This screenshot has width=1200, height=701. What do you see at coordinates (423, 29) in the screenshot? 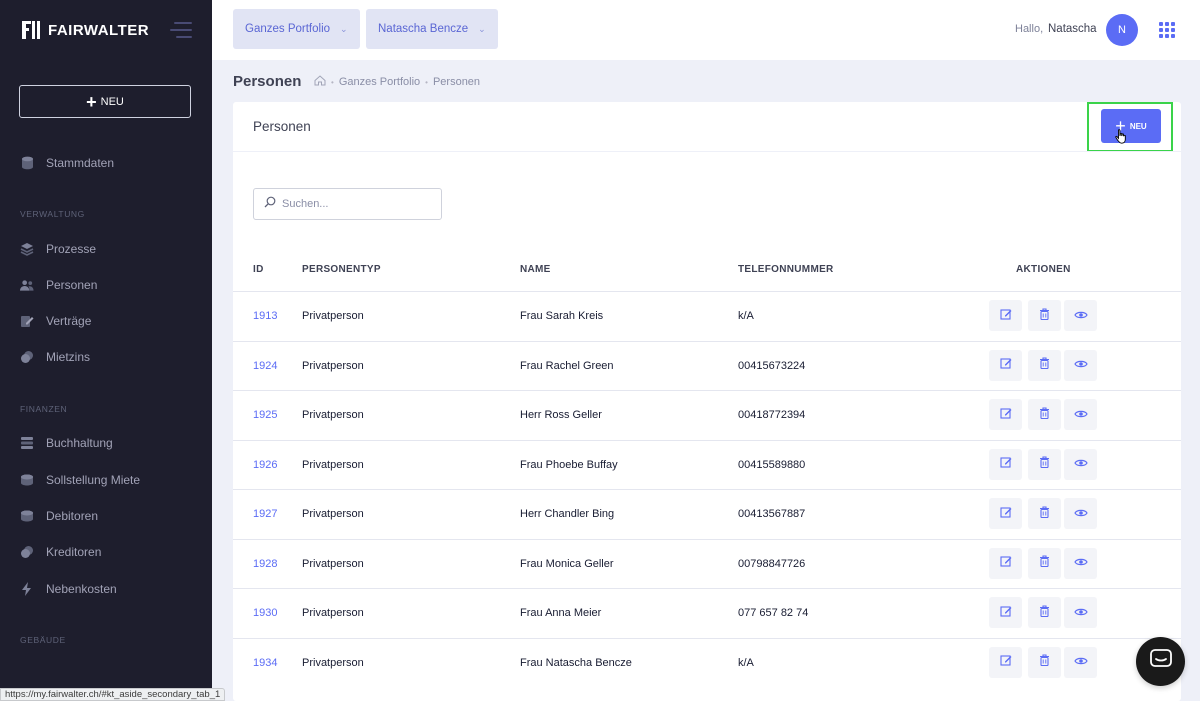
I see `user-select-label: Natascha Bencze` at bounding box center [423, 29].